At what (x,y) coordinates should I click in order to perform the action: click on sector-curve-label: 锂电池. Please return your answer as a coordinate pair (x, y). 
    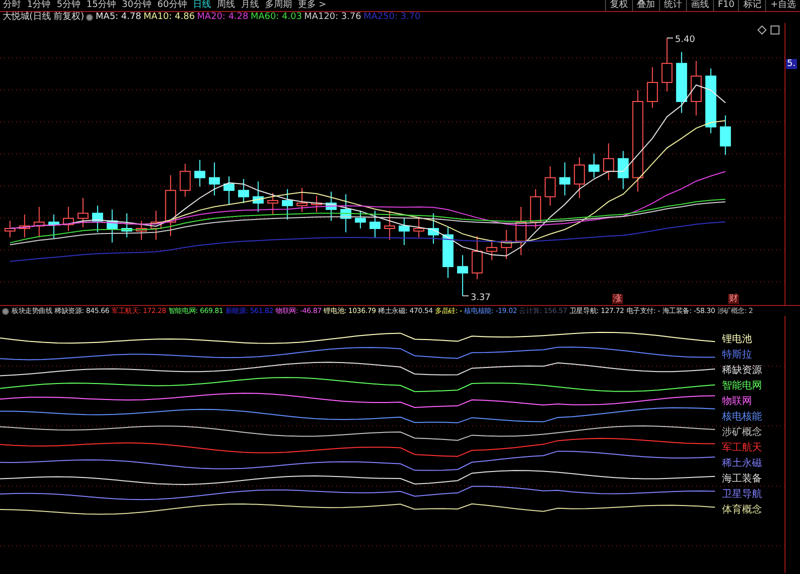
    Looking at the image, I should click on (737, 339).